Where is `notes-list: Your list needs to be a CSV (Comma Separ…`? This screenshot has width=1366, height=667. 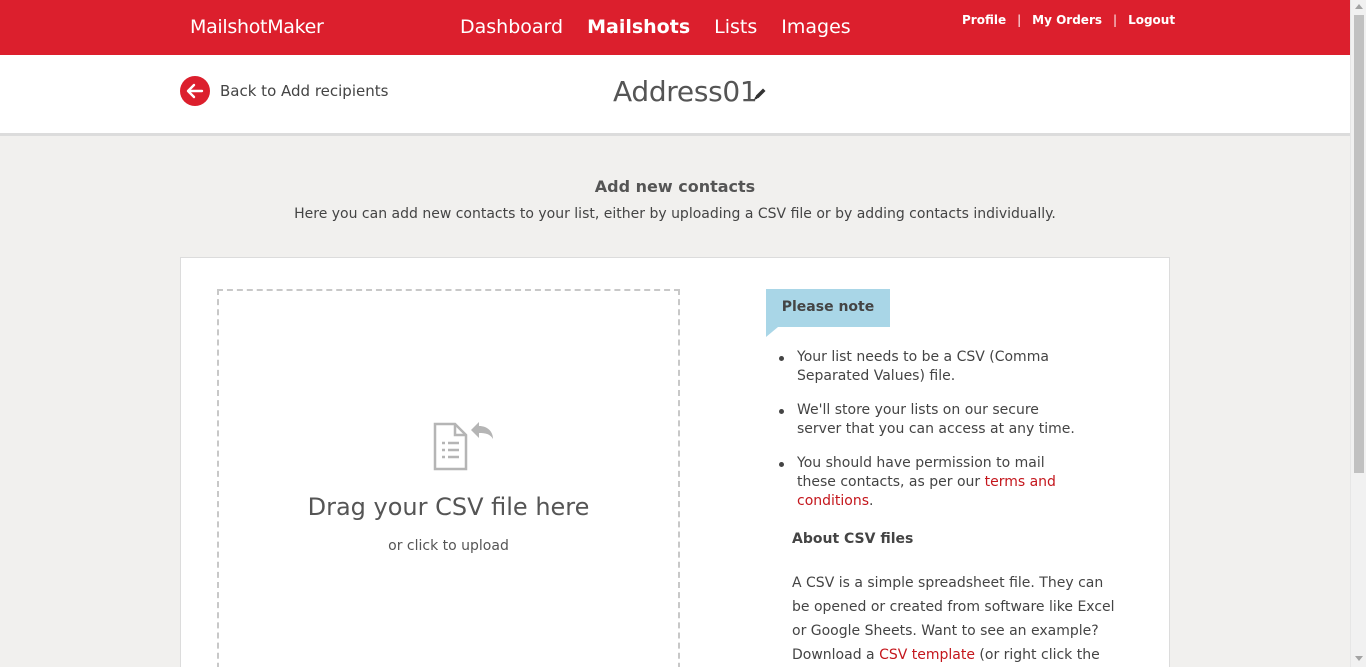
notes-list: Your list needs to be a CSV (Comma Separ… is located at coordinates (929, 437).